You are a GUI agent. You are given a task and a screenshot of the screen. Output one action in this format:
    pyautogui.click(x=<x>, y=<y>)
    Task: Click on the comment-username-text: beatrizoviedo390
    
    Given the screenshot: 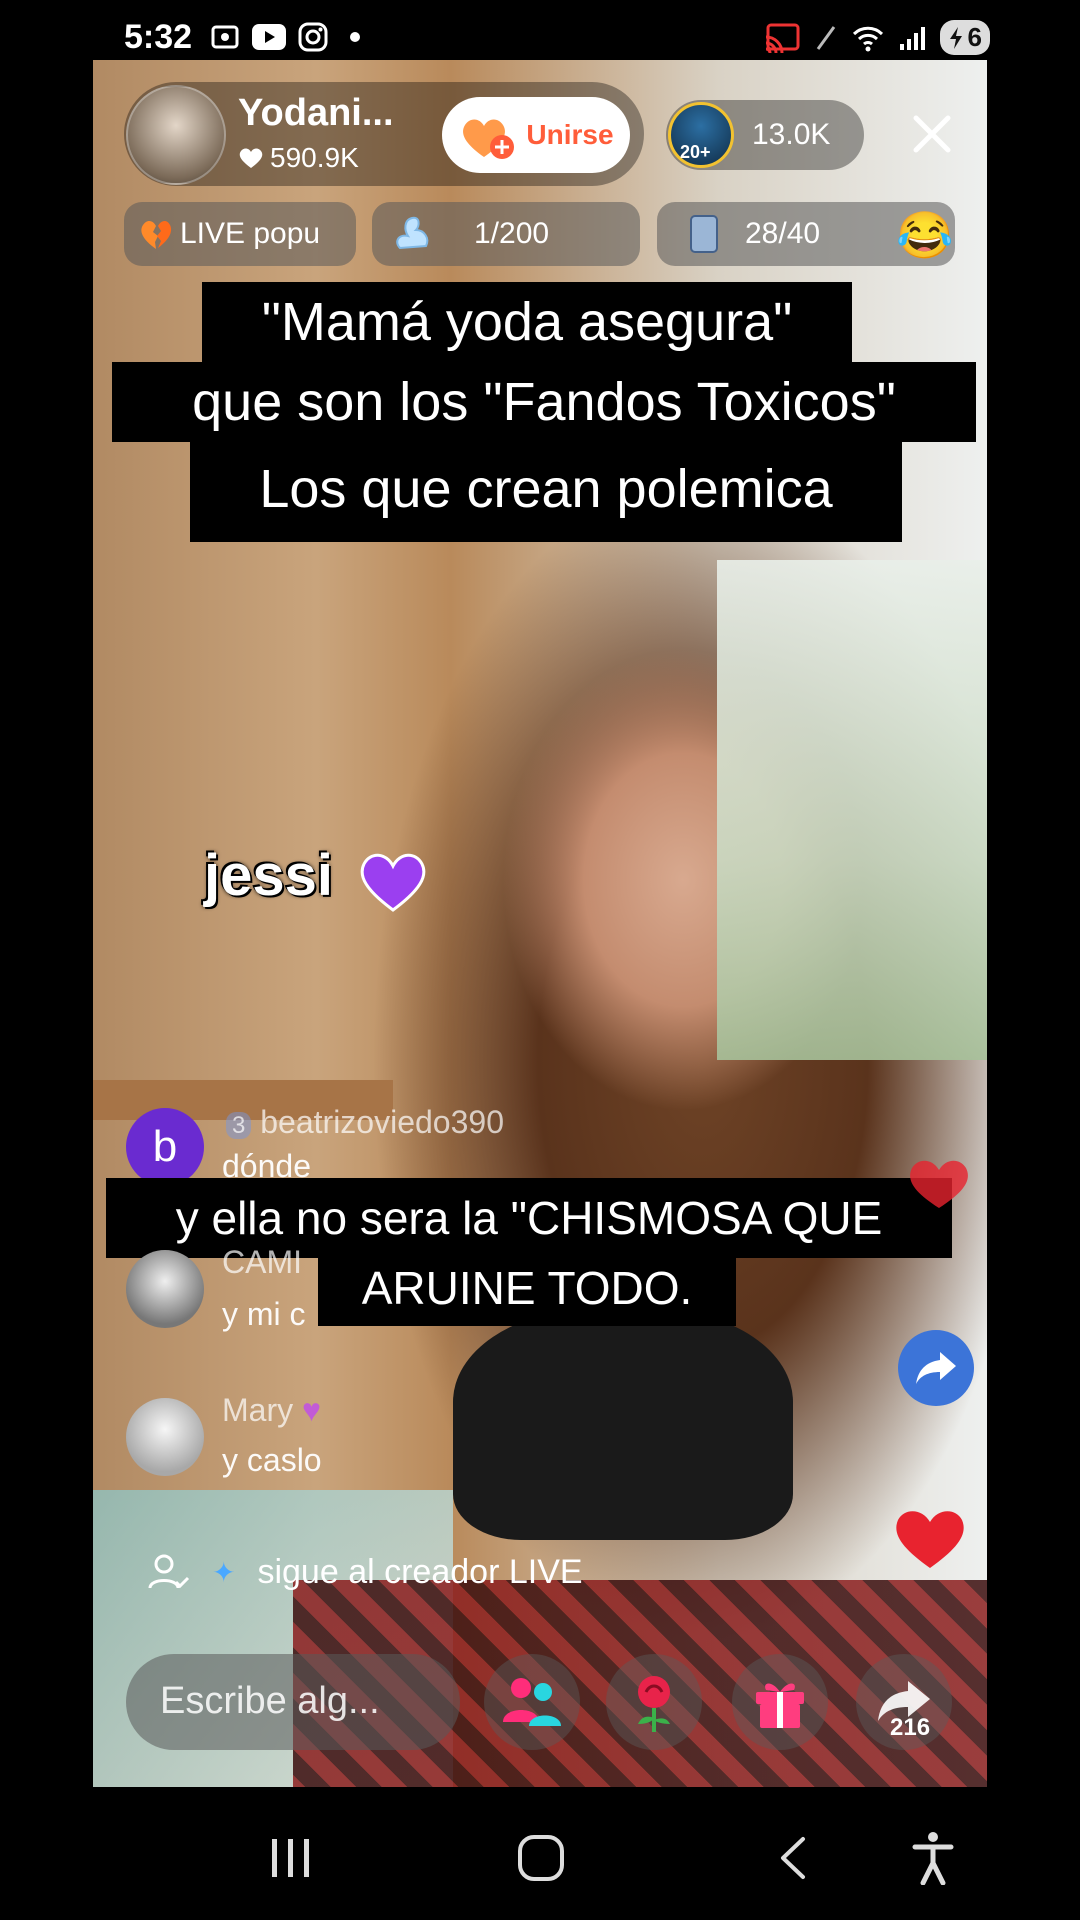 What is the action you would take?
    pyautogui.click(x=382, y=1122)
    